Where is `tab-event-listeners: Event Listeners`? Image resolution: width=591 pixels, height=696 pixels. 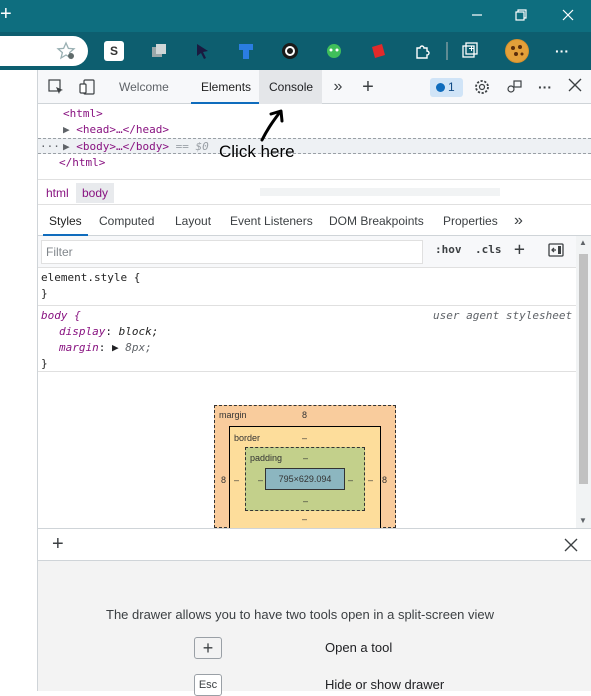
tab-event-listeners: Event Listeners is located at coordinates (271, 221).